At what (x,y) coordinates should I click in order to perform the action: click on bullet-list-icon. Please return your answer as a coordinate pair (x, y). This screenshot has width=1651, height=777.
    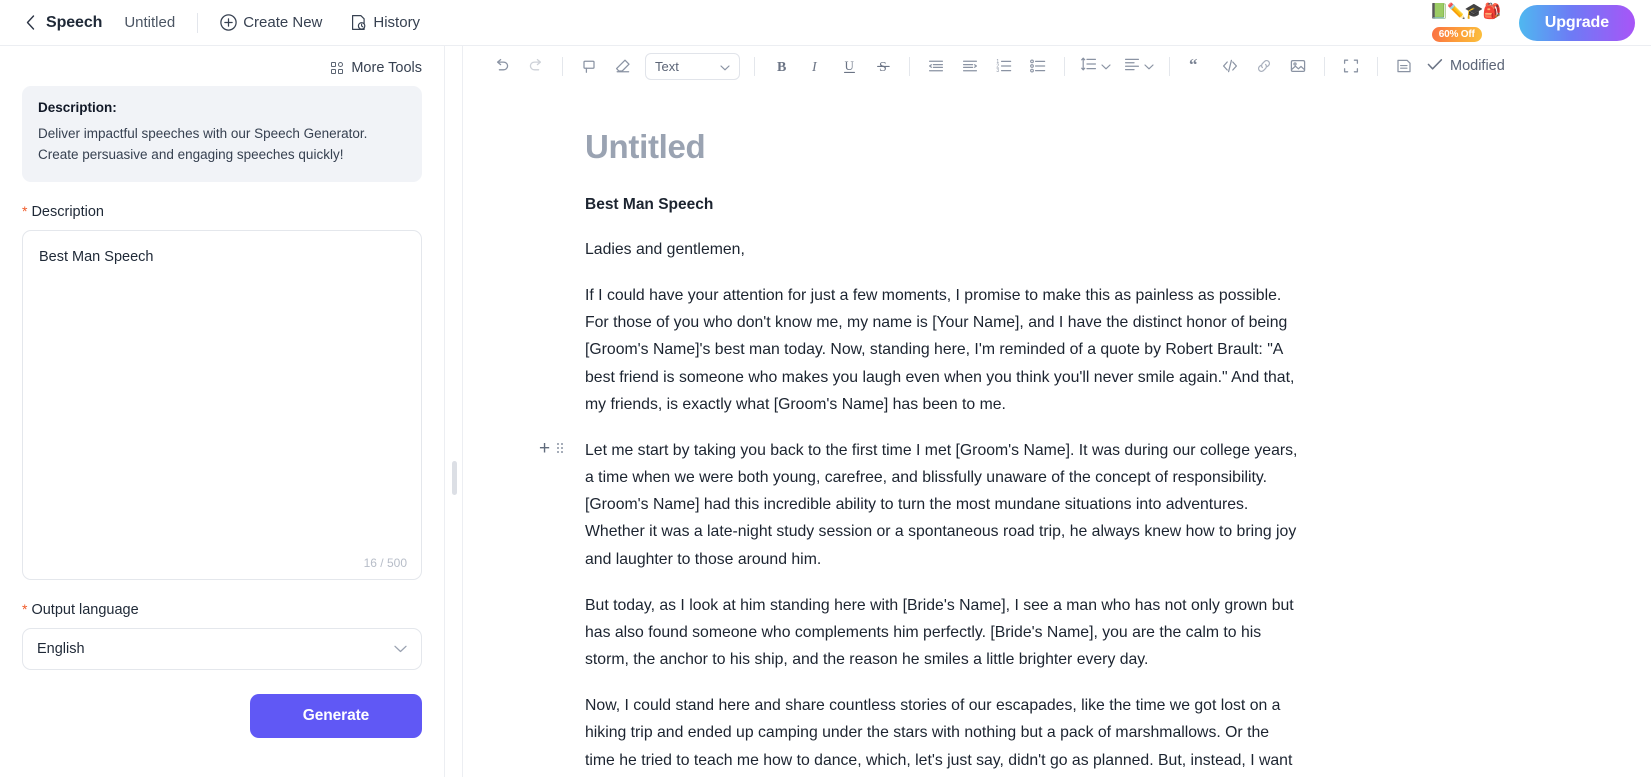
    Looking at the image, I should click on (1038, 66).